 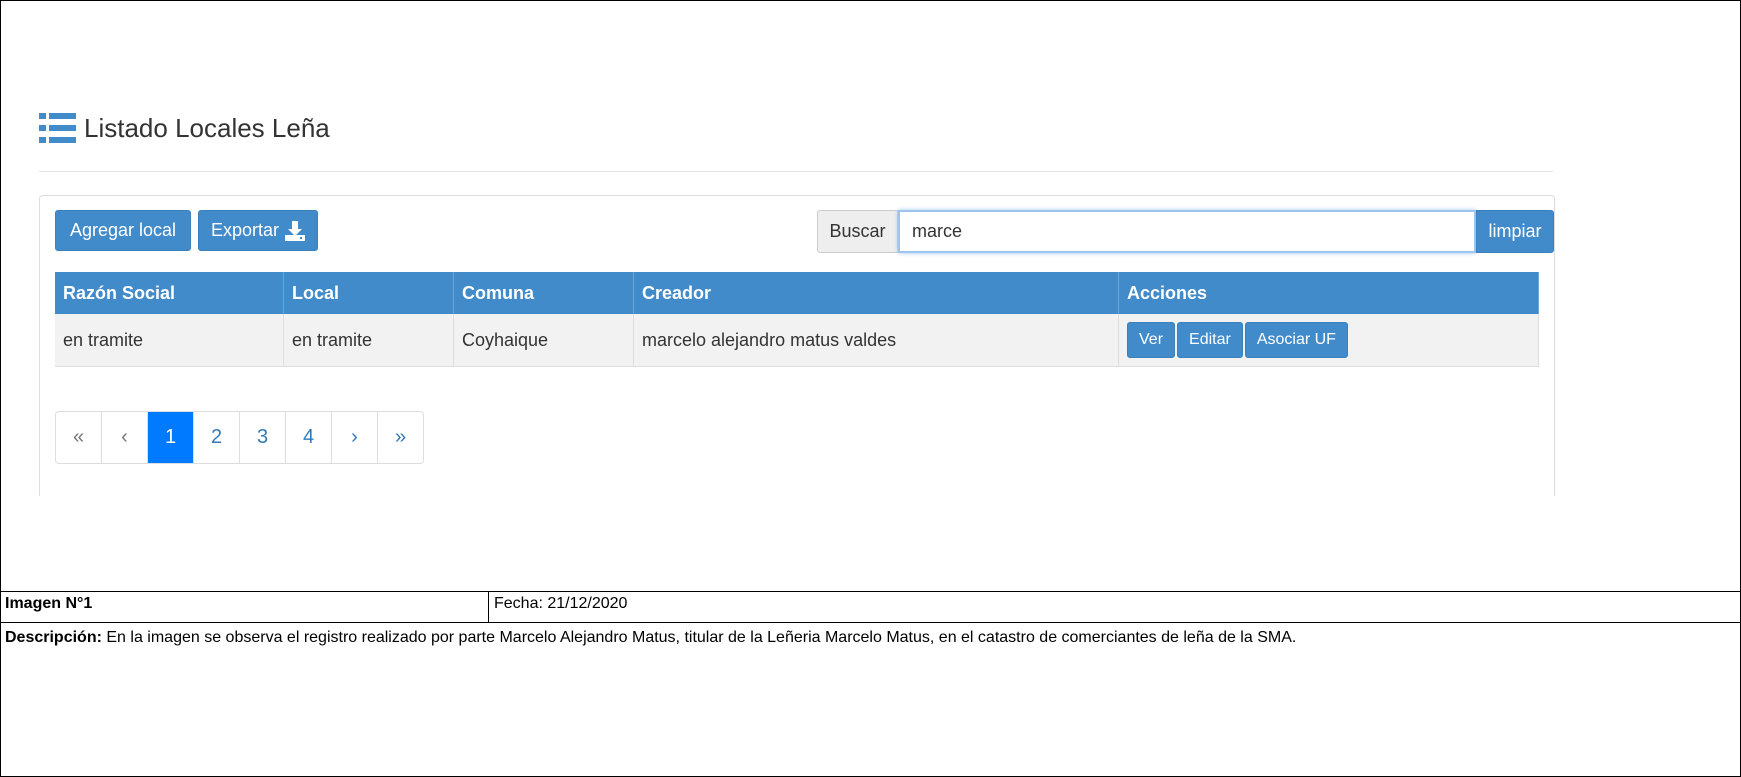 I want to click on export-button: Exportar, so click(x=258, y=230).